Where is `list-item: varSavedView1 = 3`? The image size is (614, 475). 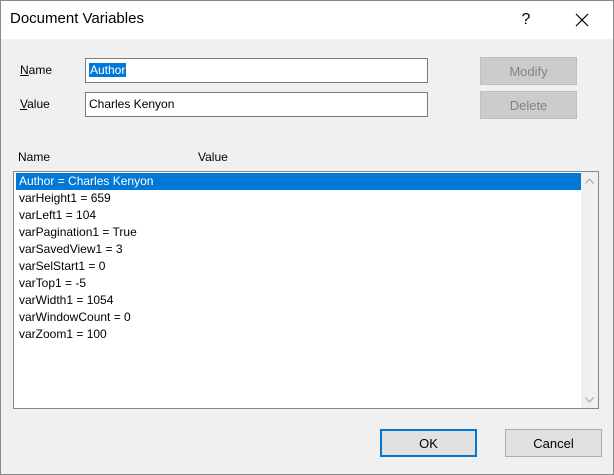 list-item: varSavedView1 = 3 is located at coordinates (298, 249).